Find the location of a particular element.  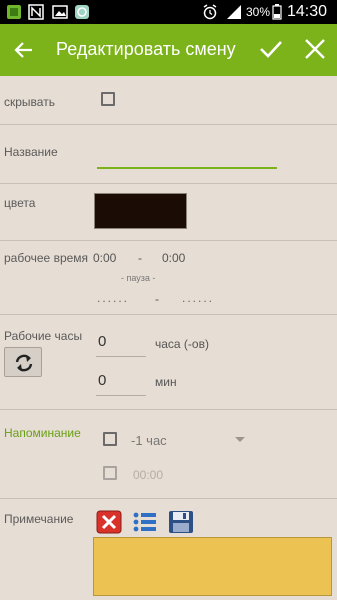

battery-percent: 30% is located at coordinates (258, 12).